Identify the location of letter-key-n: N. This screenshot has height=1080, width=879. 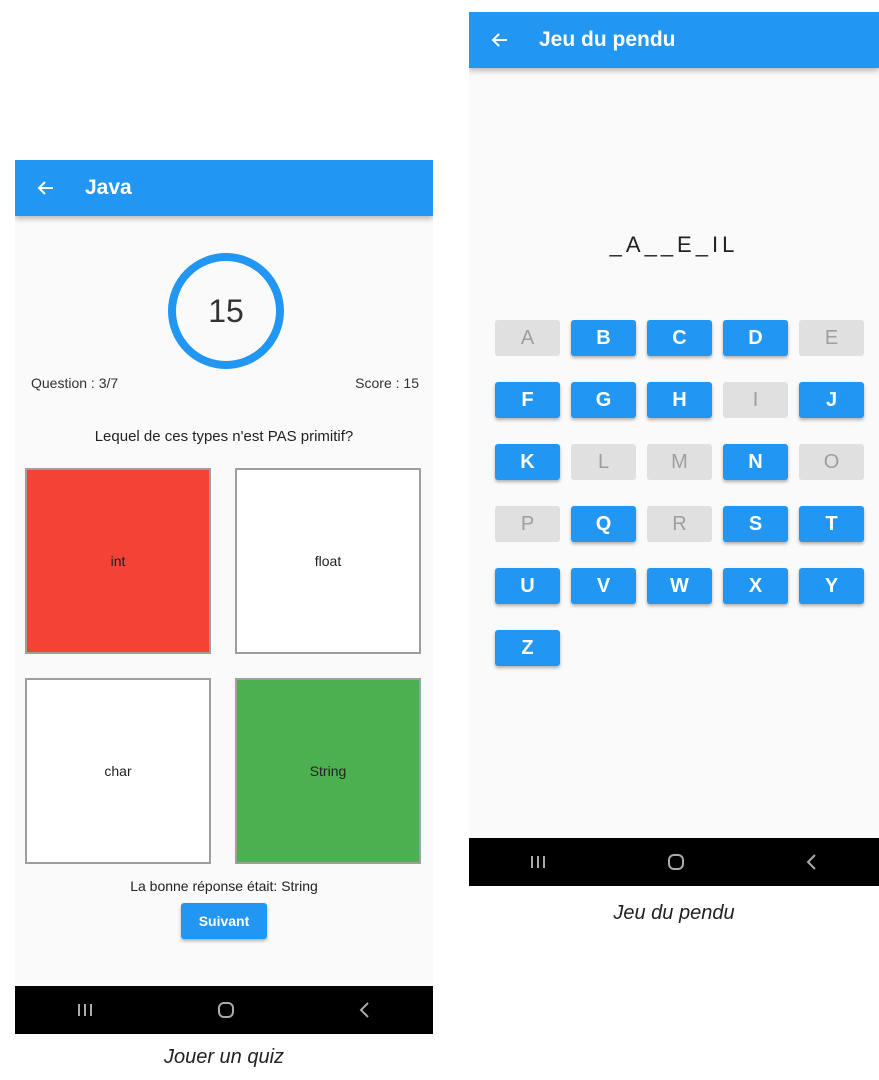
(755, 462).